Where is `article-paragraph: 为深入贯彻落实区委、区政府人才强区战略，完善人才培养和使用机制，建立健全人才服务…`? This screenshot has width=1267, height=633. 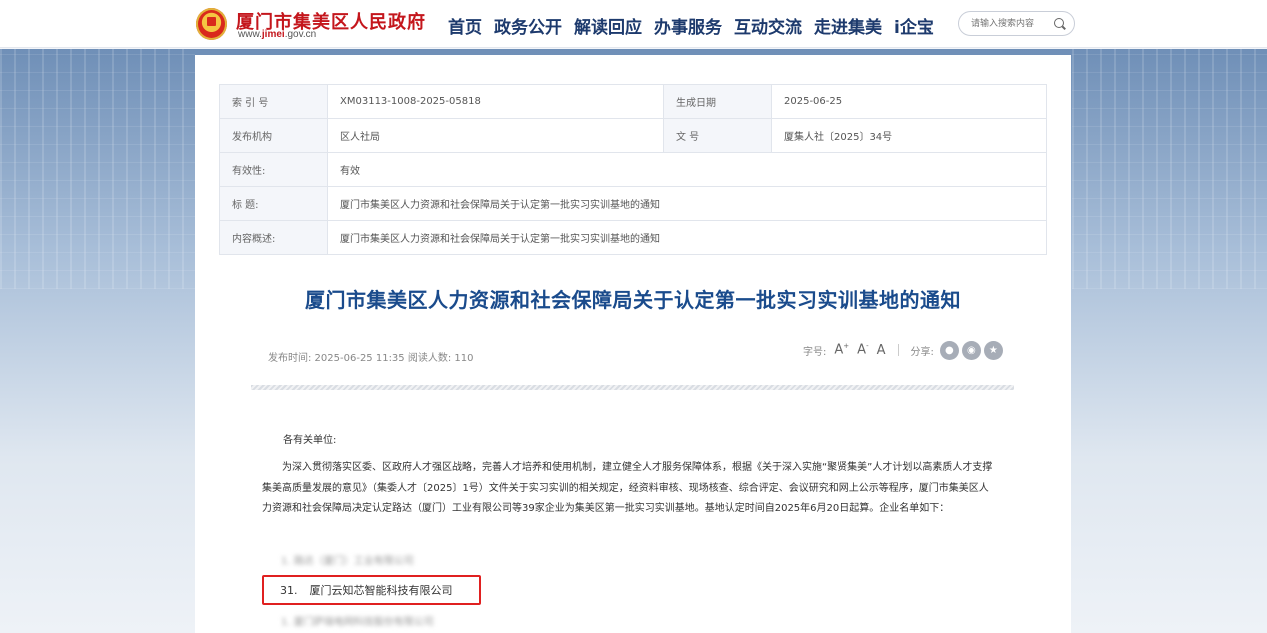
article-paragraph: 为深入贯彻落实区委、区政府人才强区战略，完善人才培养和使用机制，建立健全人才服务… is located at coordinates (627, 488).